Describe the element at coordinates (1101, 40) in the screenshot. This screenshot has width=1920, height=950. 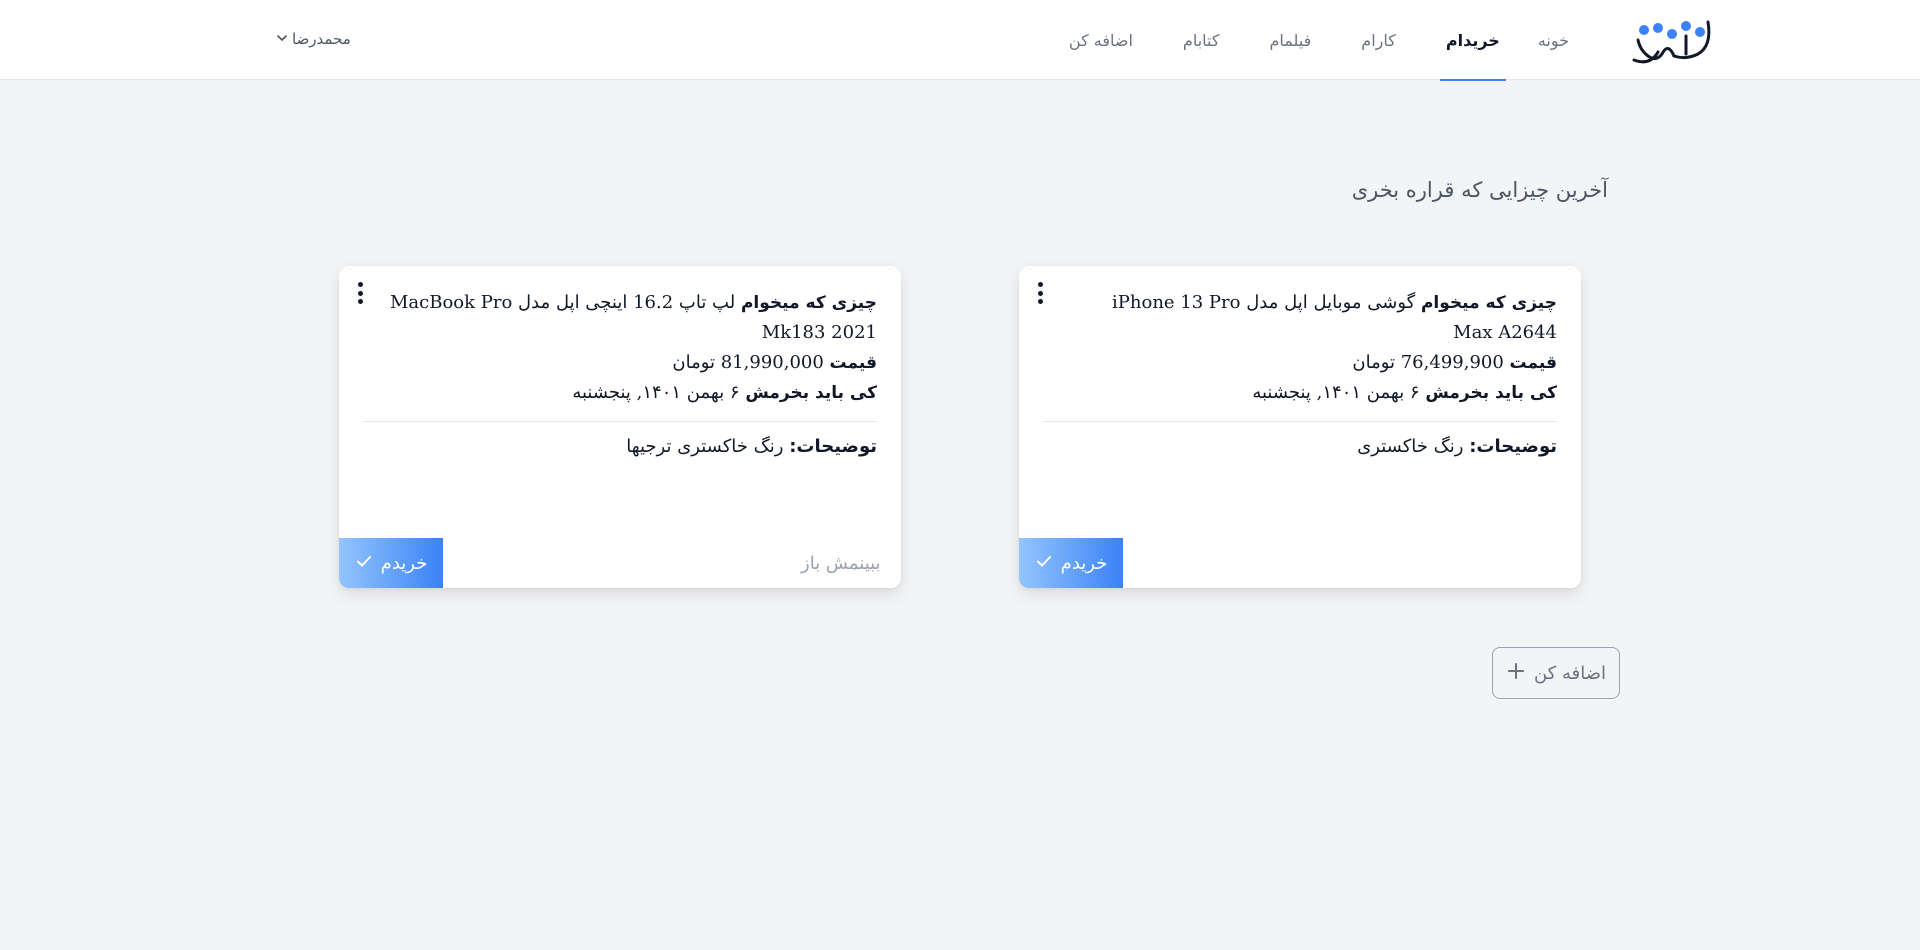
I see `nav-add: اضافه کن` at that location.